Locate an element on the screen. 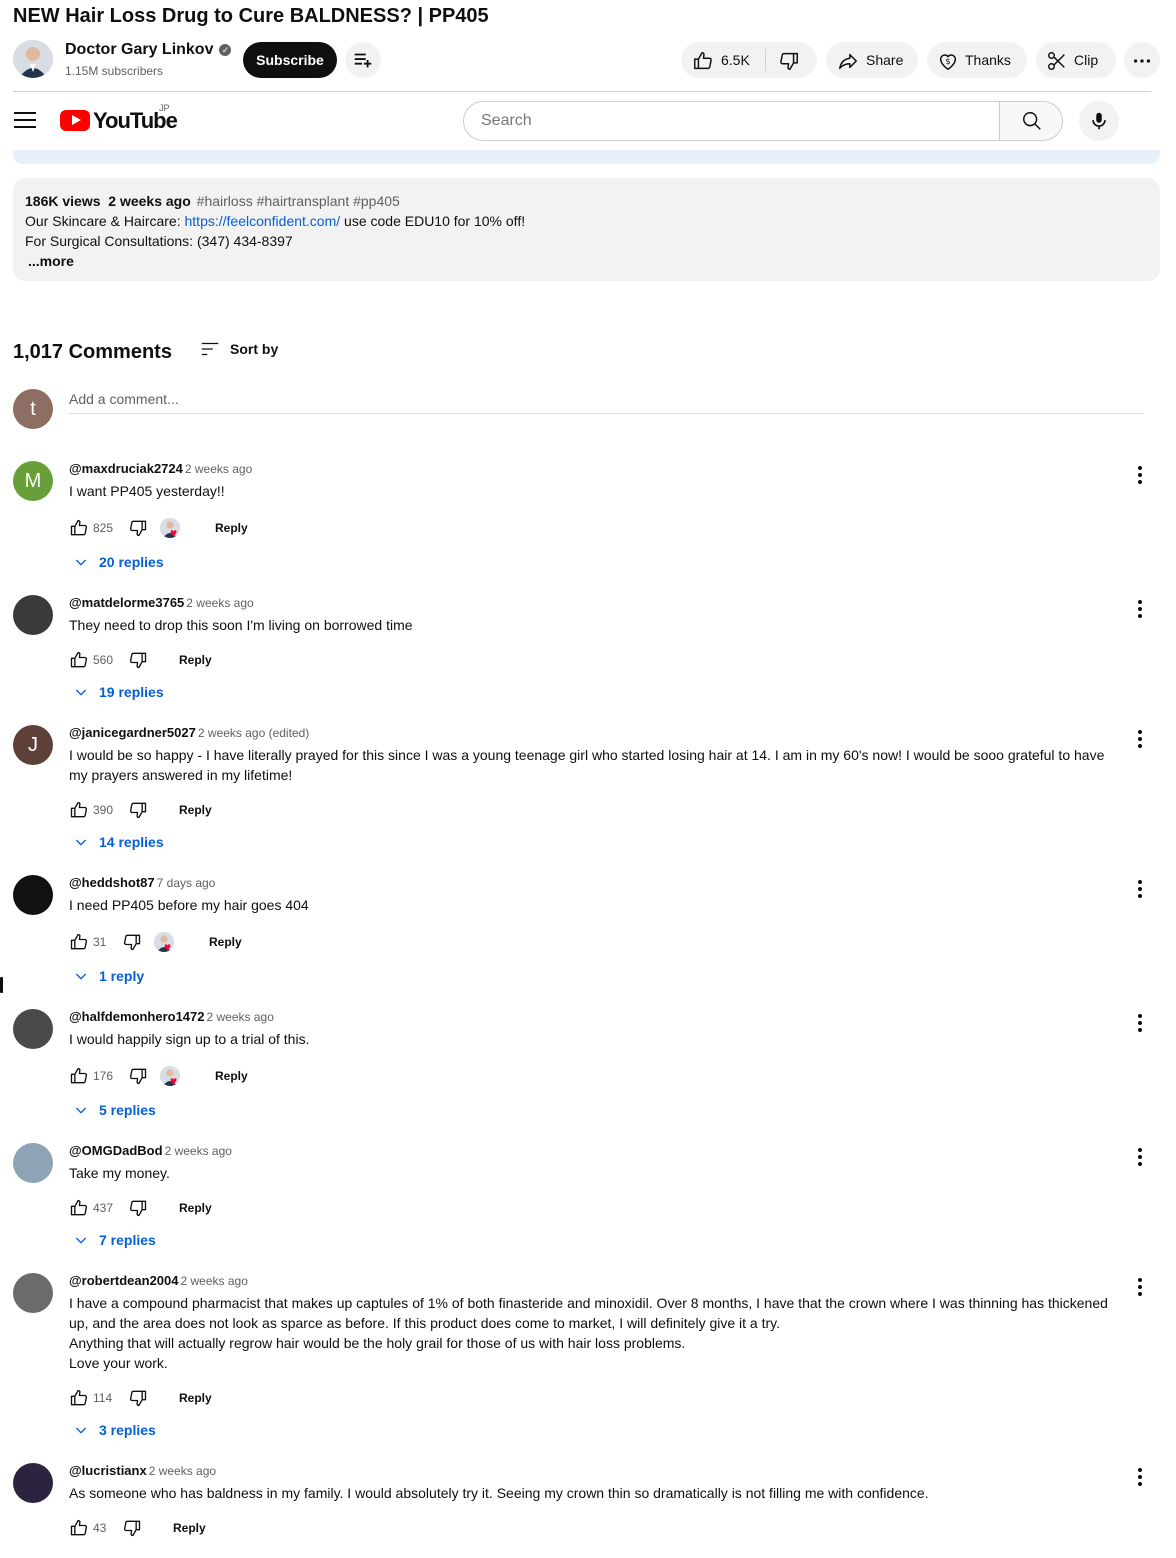  comments-header: 1,017 Comments Sort by is located at coordinates (213, 353).